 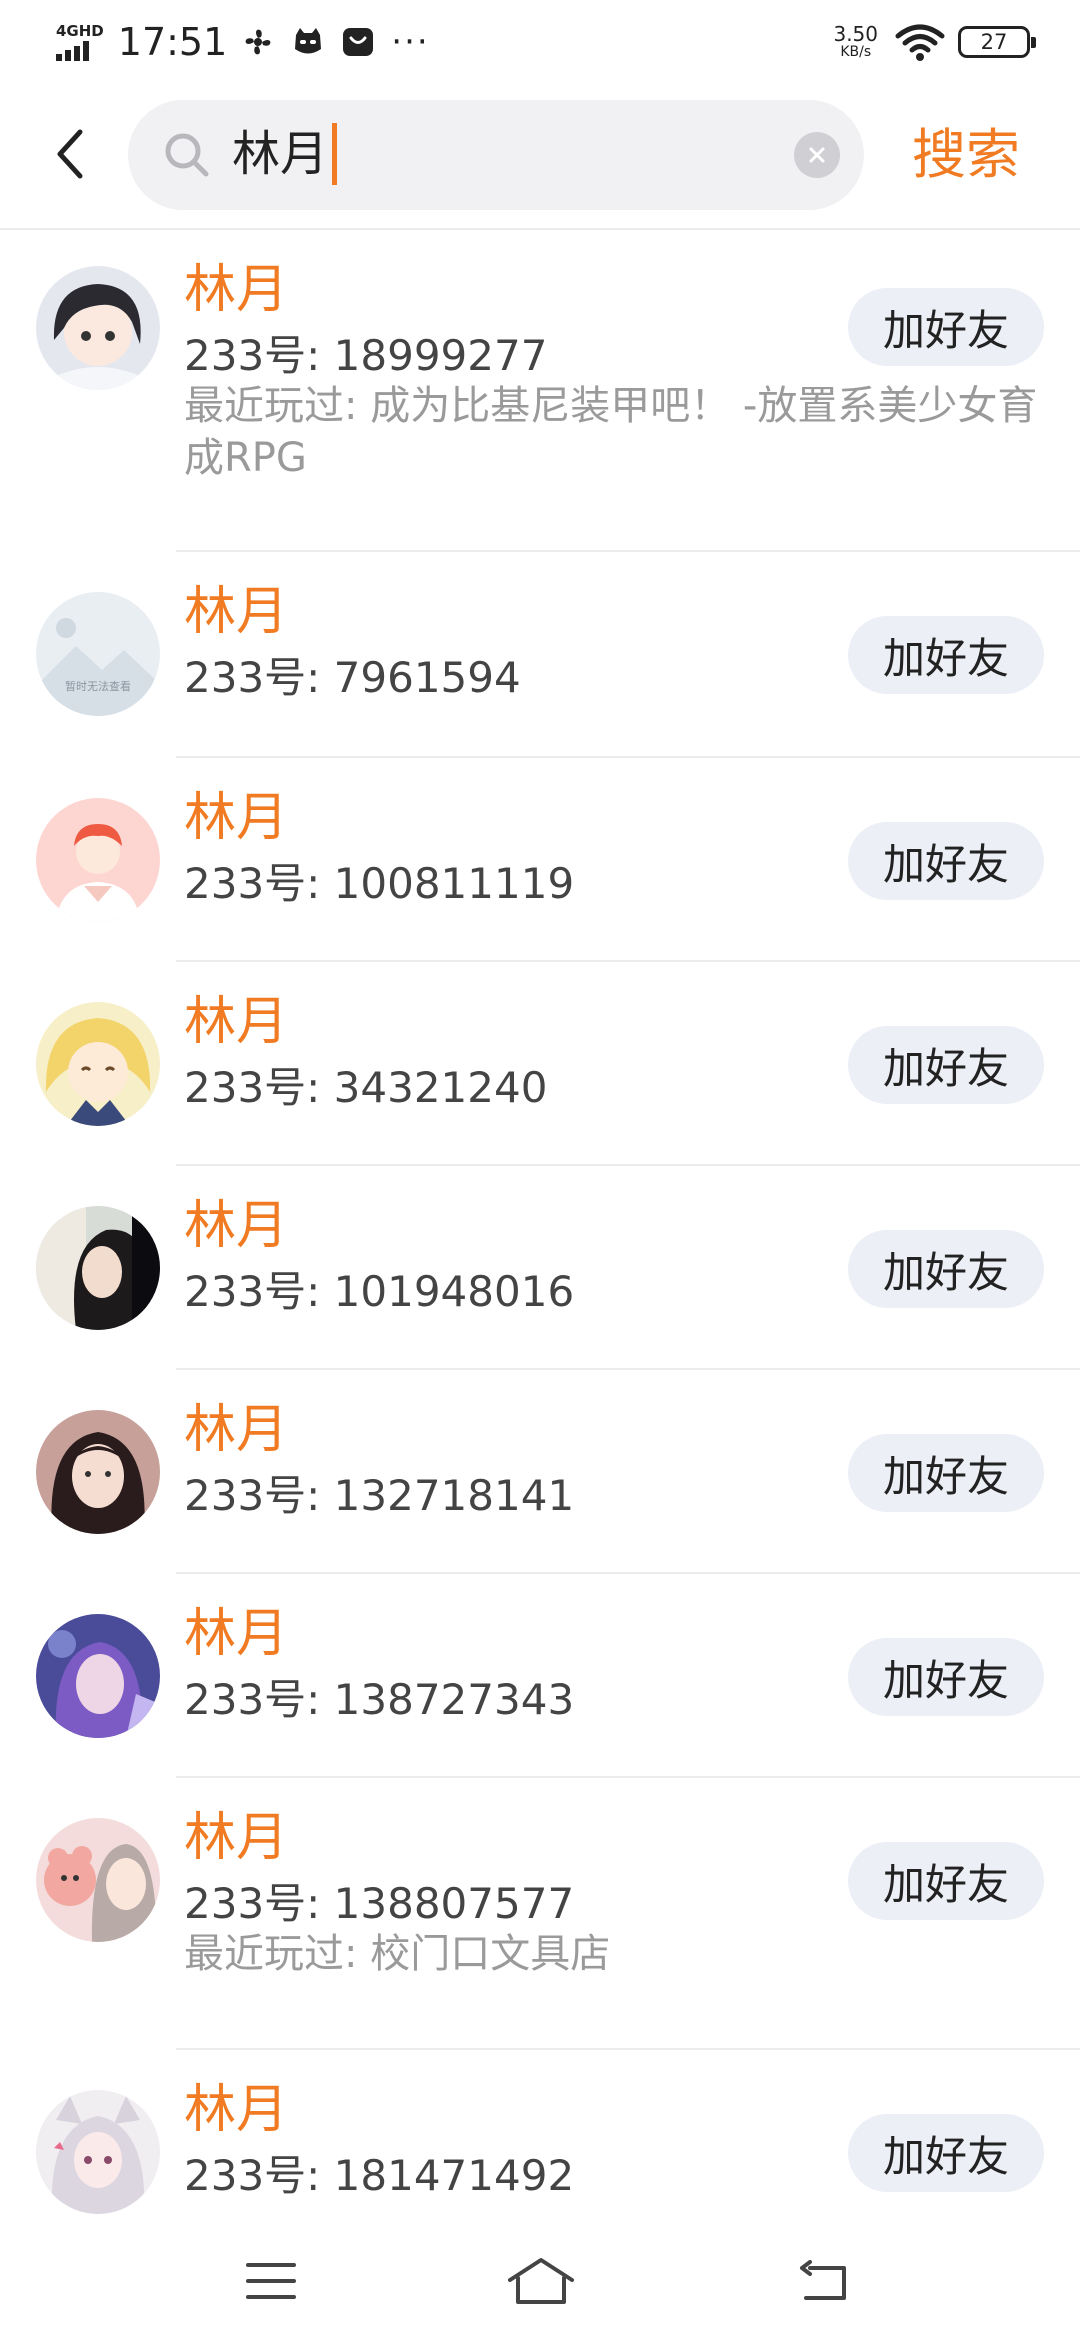 What do you see at coordinates (966, 155) in the screenshot?
I see `search-button: 搜索` at bounding box center [966, 155].